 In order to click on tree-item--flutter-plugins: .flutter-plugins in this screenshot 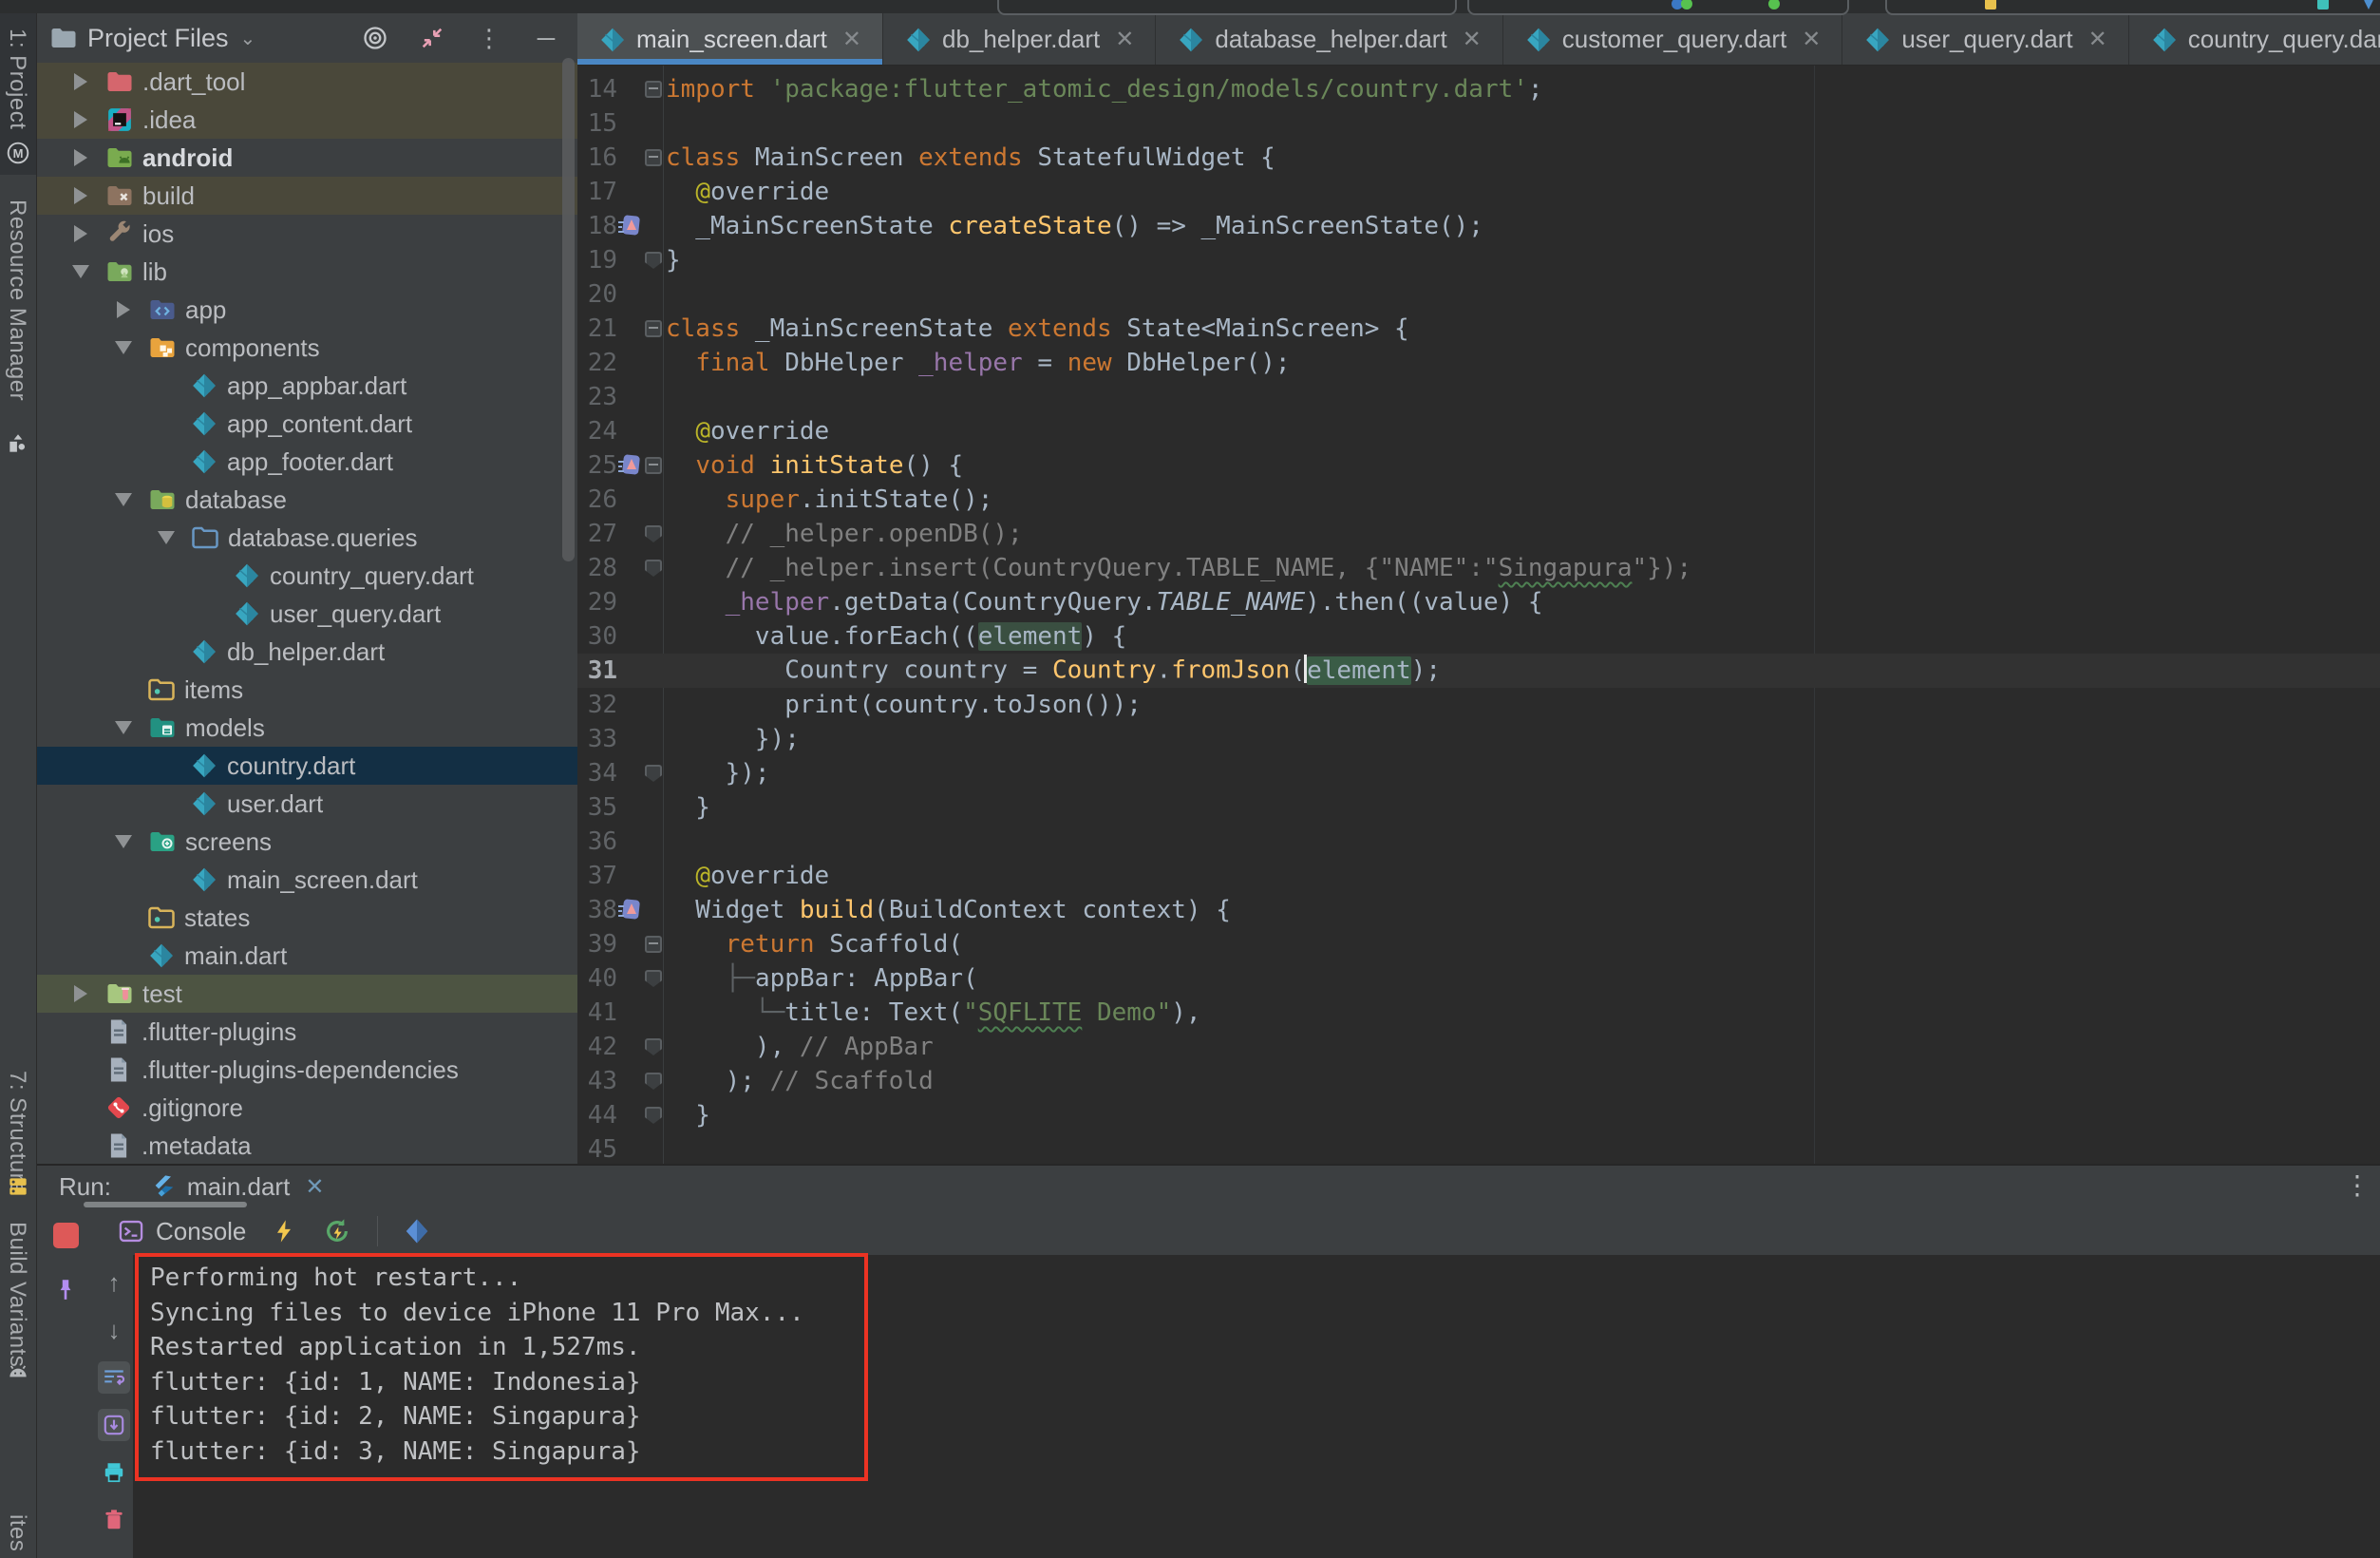, I will do `click(306, 1032)`.